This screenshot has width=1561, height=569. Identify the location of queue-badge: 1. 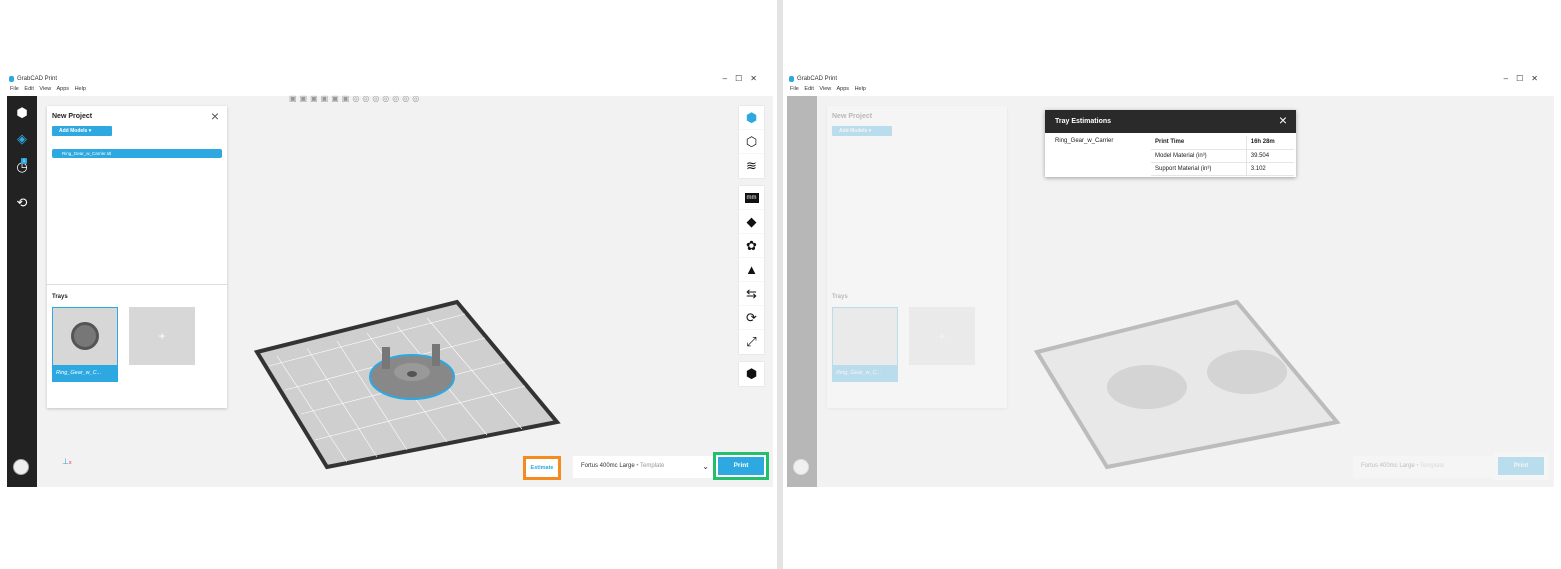
(24, 161).